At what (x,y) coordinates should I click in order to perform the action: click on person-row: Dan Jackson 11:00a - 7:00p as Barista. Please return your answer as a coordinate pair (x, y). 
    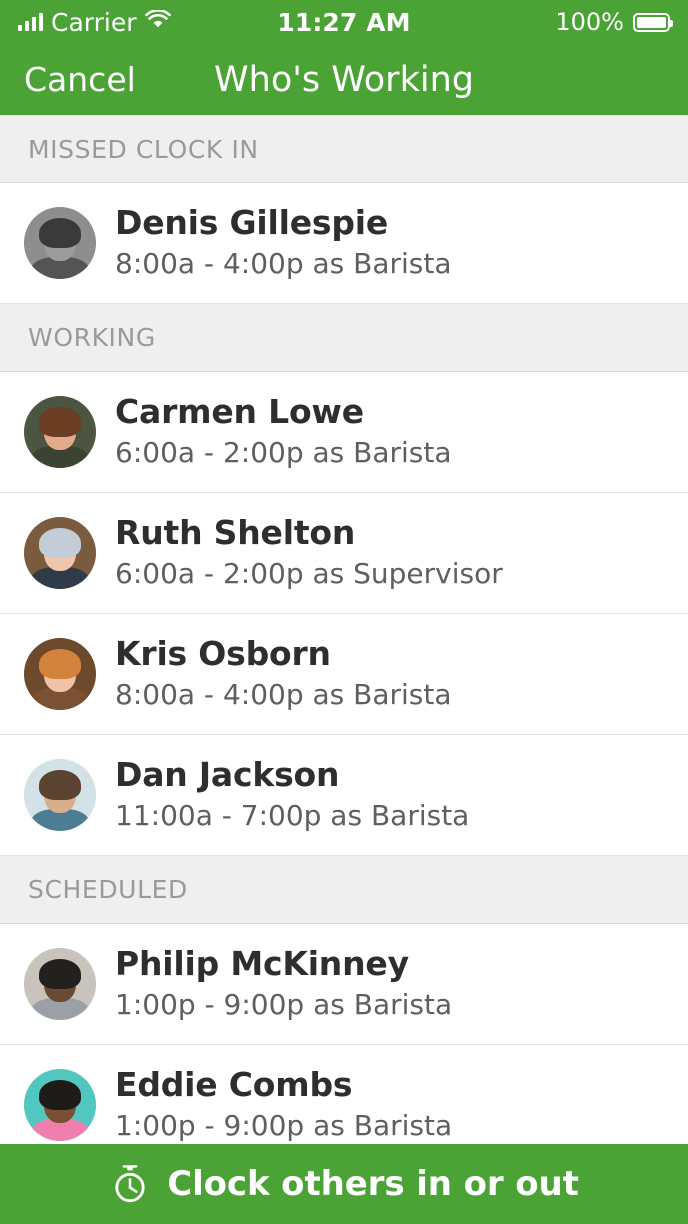
    Looking at the image, I should click on (344, 795).